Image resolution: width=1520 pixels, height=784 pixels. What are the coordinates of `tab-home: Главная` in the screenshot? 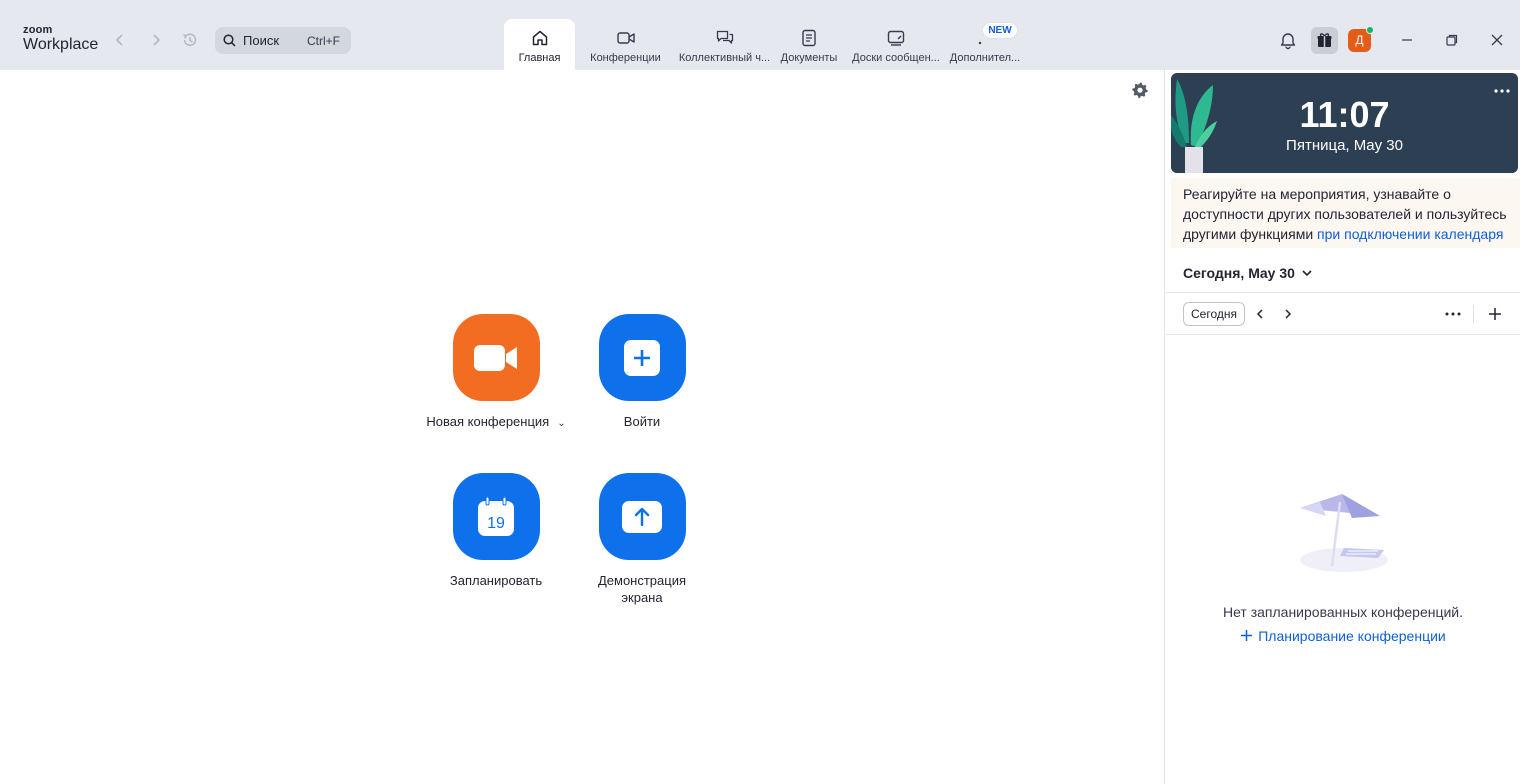 It's located at (539, 44).